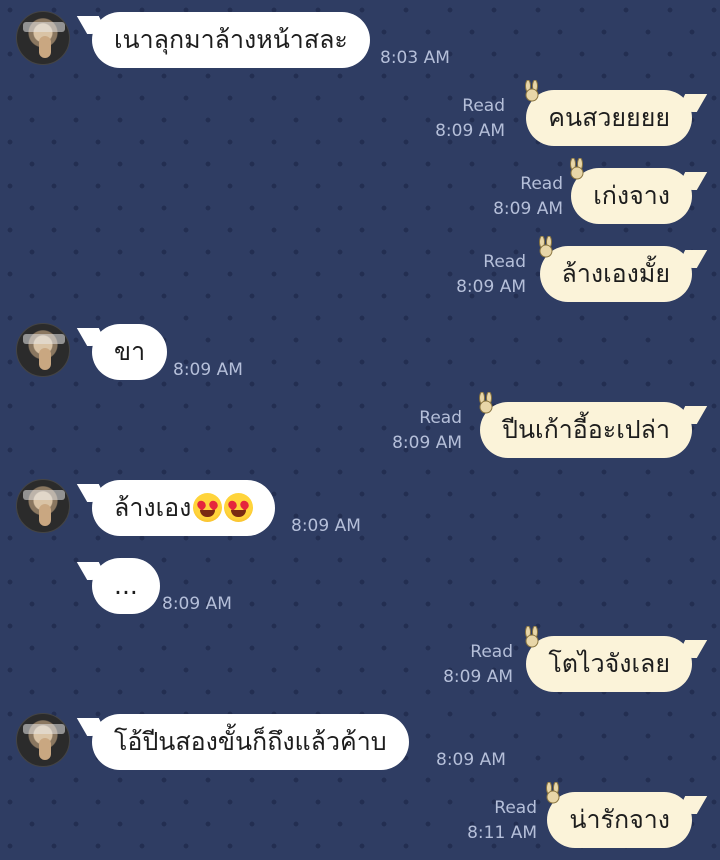  I want to click on message-bubble-outgoing: เก่งจาง, so click(631, 191).